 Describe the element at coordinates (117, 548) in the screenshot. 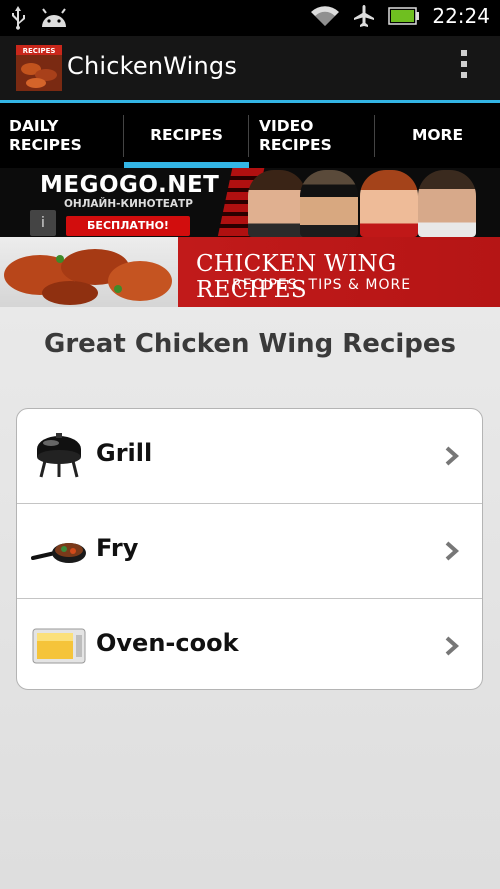

I see `list-item-label: Fry` at that location.